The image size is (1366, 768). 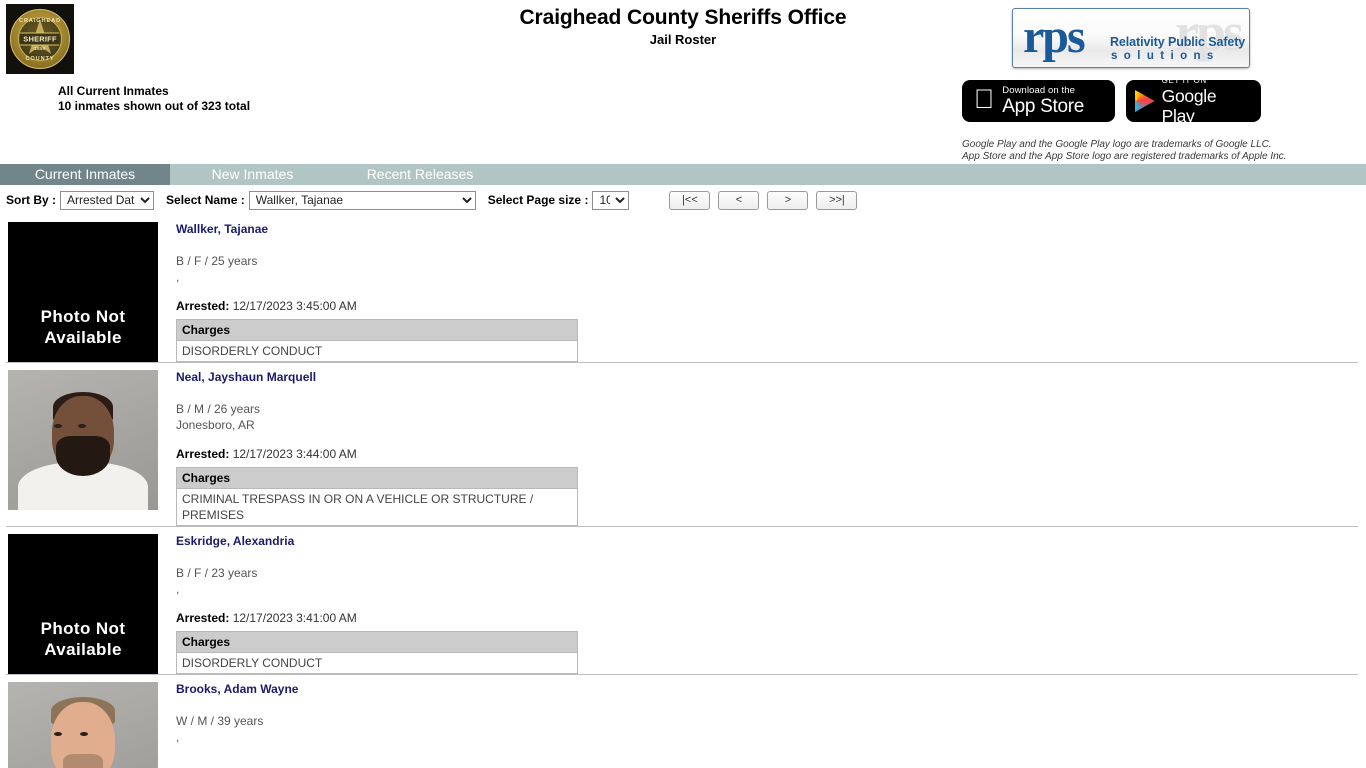 I want to click on arrested-line: Arrested: 12/17/2023 3:41:00 AM, so click(x=771, y=618).